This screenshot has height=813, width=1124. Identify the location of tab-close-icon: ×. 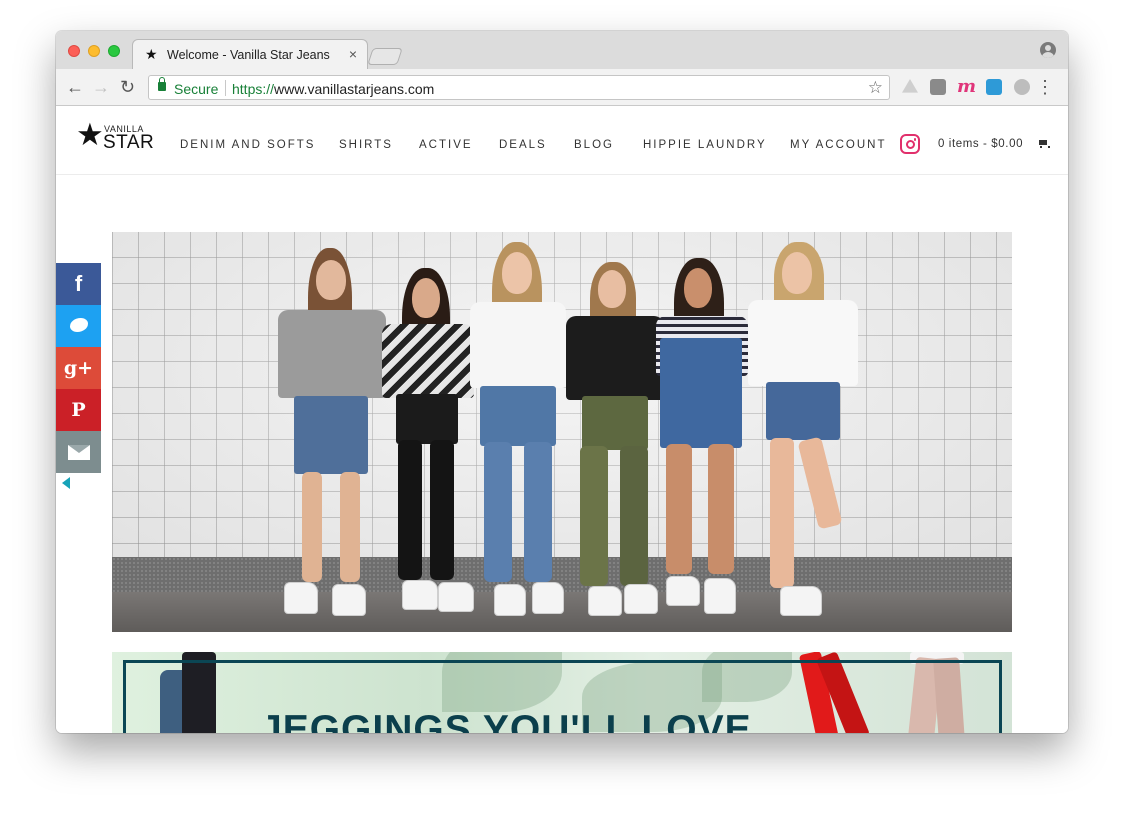
(353, 54).